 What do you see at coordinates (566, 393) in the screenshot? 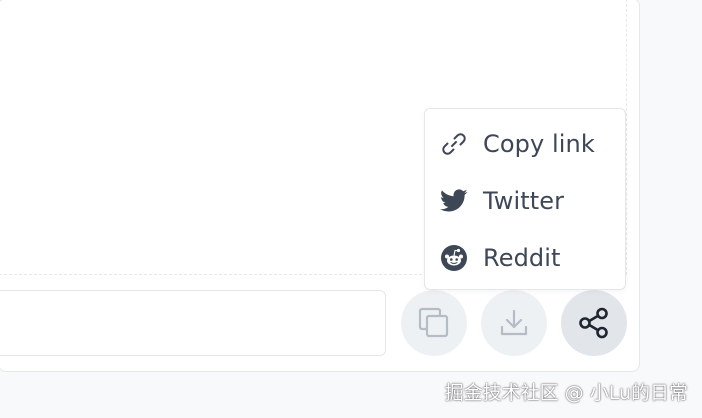
I see `watermark-text: 掘金技术社区 @ 小Lu的日常` at bounding box center [566, 393].